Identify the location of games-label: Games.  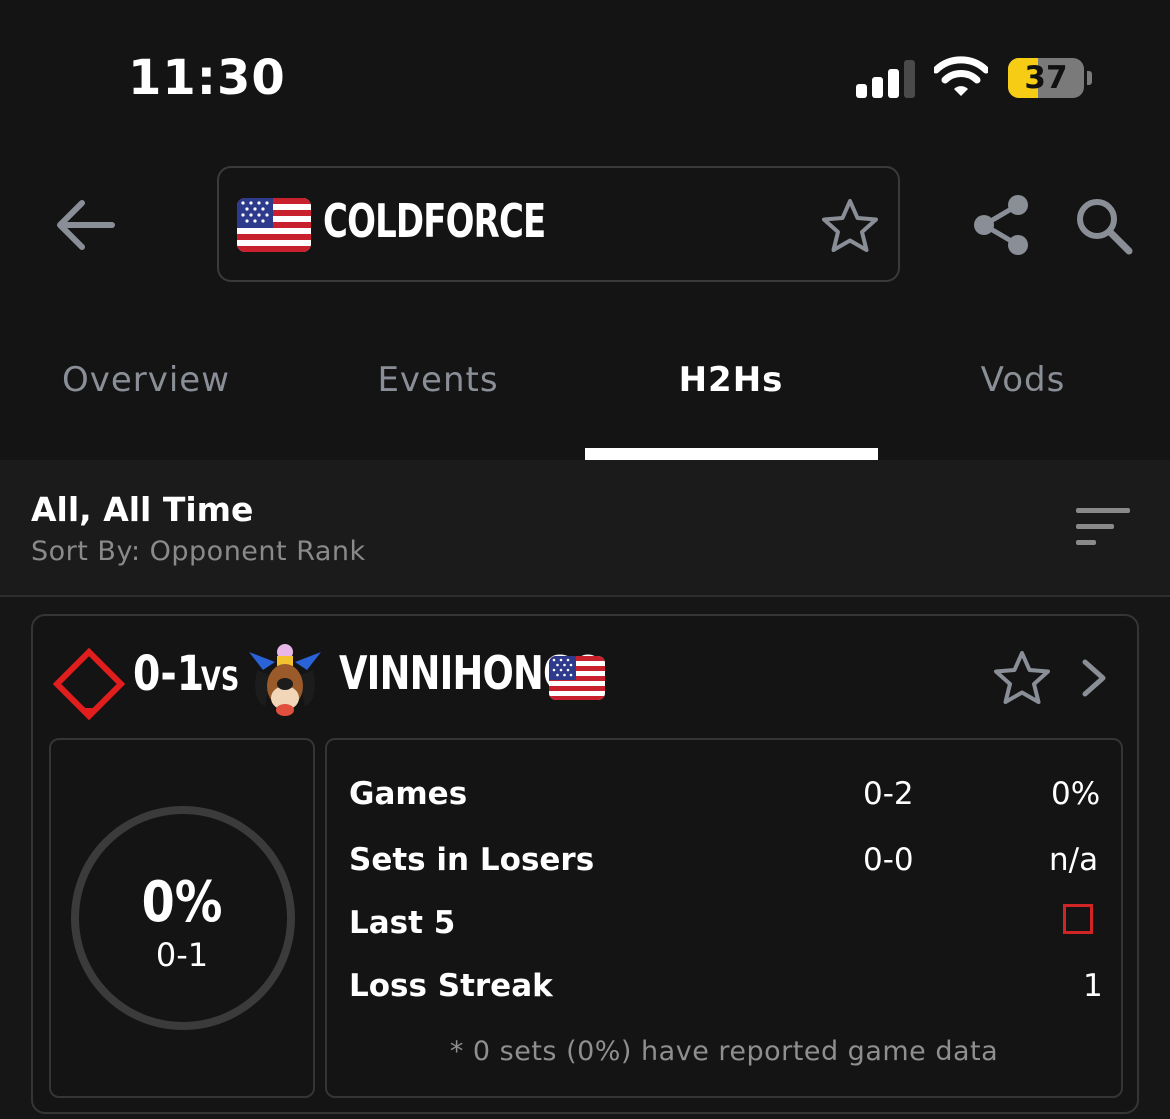
(408, 794).